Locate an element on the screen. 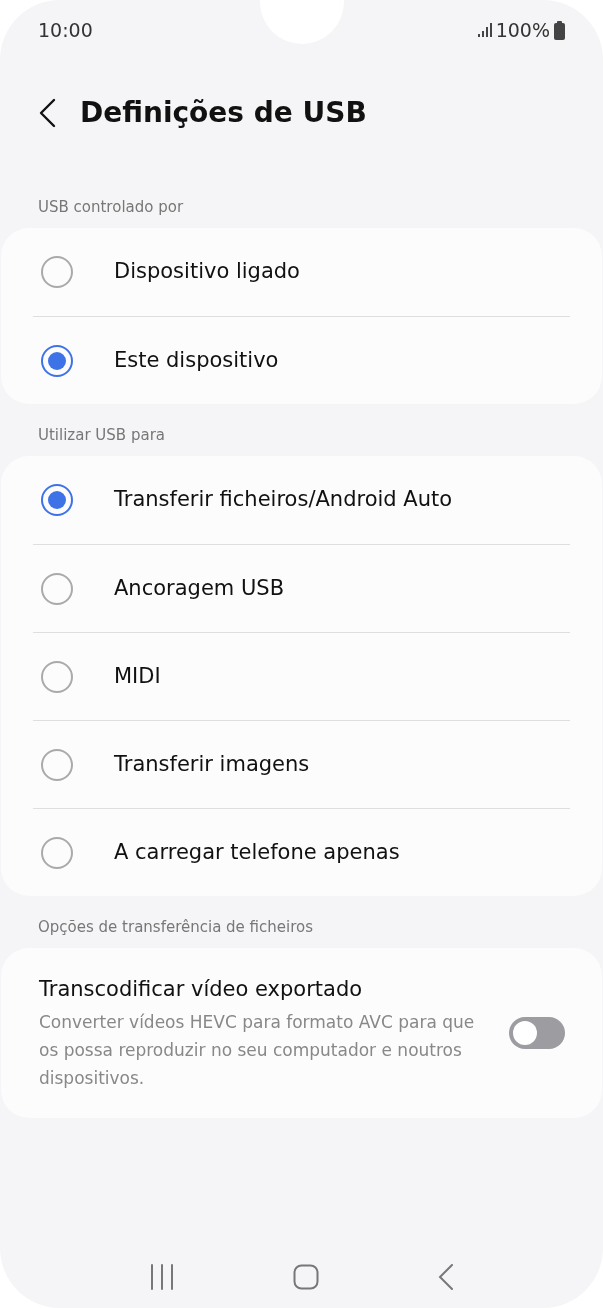 This screenshot has width=603, height=1308. section-header: Opções de transferência de ficheiros is located at coordinates (176, 927).